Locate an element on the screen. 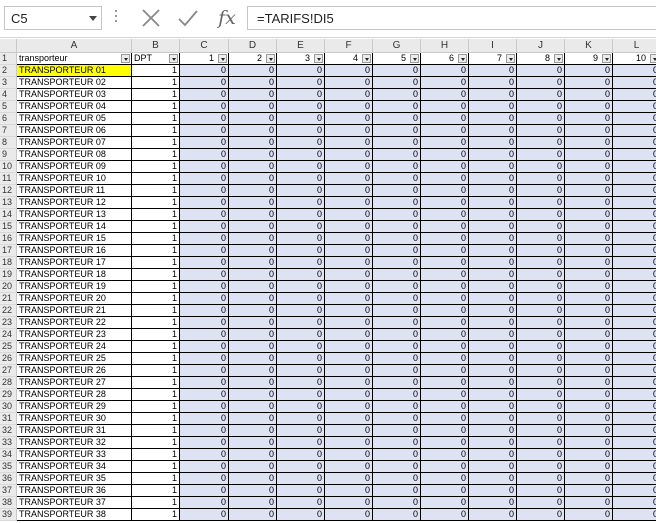  row-header: 9 is located at coordinates (8, 155).